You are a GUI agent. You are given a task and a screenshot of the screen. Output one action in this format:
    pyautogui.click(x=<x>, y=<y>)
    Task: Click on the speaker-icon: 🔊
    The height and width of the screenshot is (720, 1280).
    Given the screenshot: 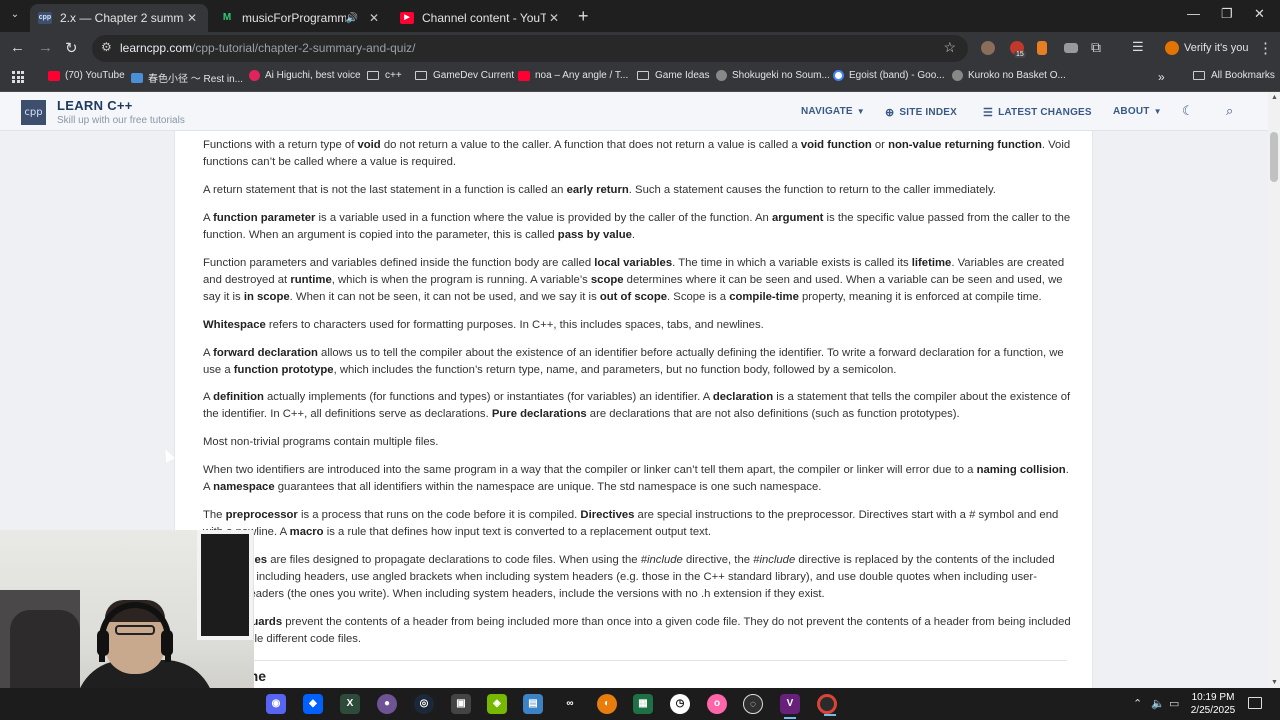 What is the action you would take?
    pyautogui.click(x=352, y=18)
    